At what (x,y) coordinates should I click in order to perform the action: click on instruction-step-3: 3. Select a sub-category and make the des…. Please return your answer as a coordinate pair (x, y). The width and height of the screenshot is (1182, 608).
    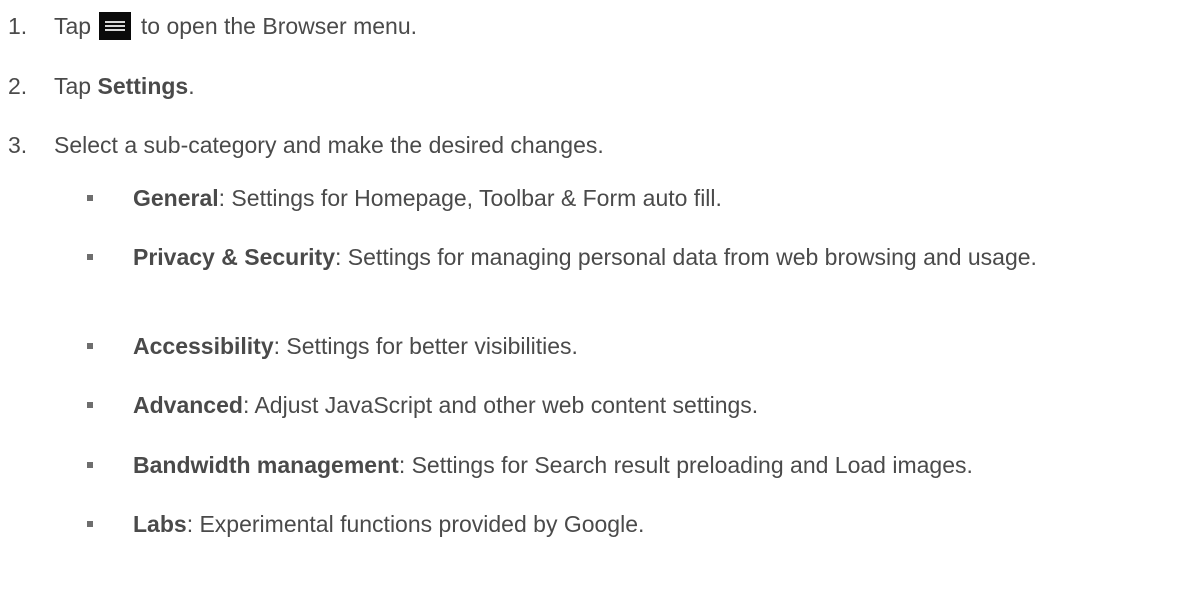
    Looking at the image, I should click on (306, 145).